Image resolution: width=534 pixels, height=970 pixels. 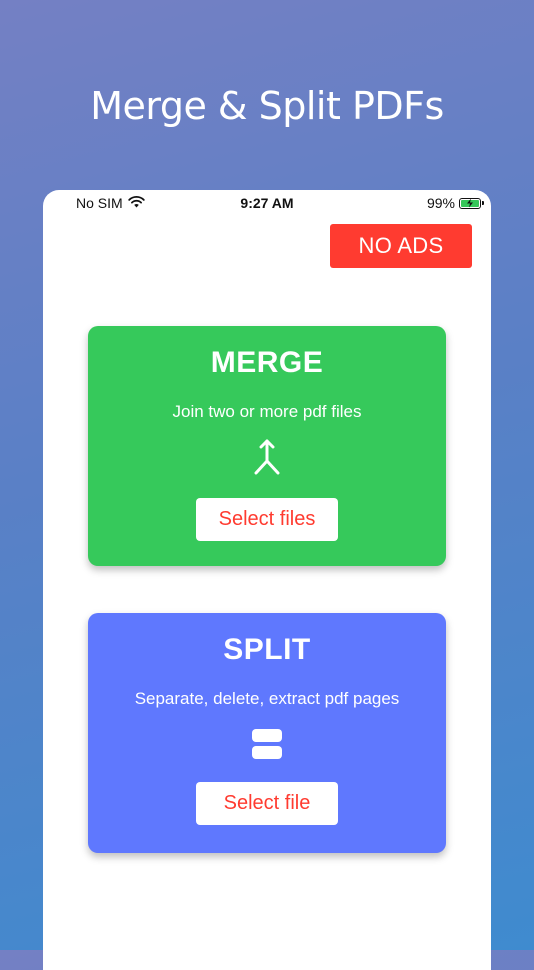 What do you see at coordinates (440, 203) in the screenshot?
I see `battery-percent: 99%` at bounding box center [440, 203].